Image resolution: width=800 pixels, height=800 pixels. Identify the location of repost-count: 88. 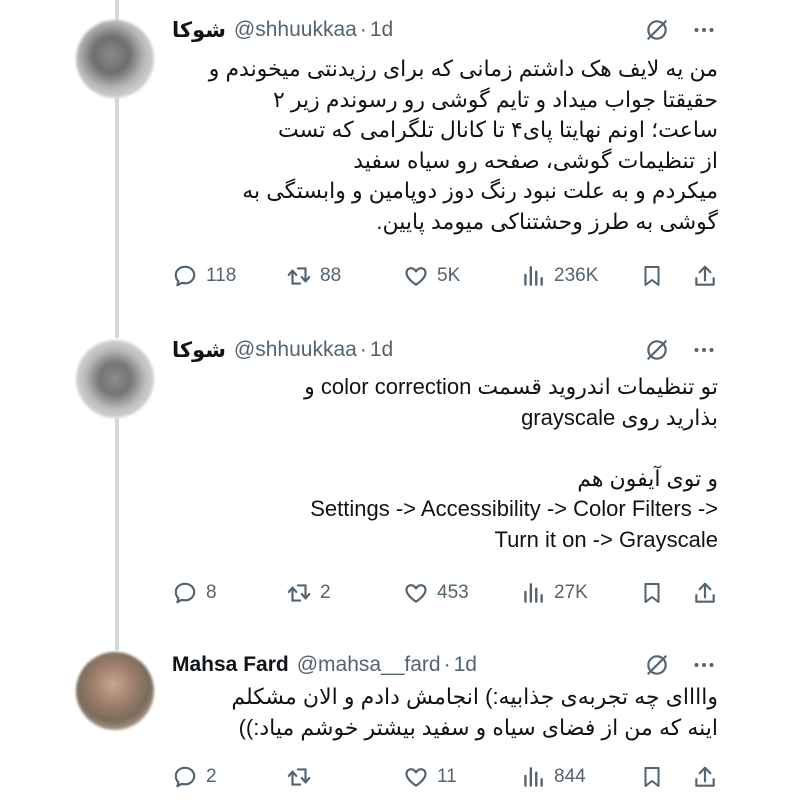
(331, 275).